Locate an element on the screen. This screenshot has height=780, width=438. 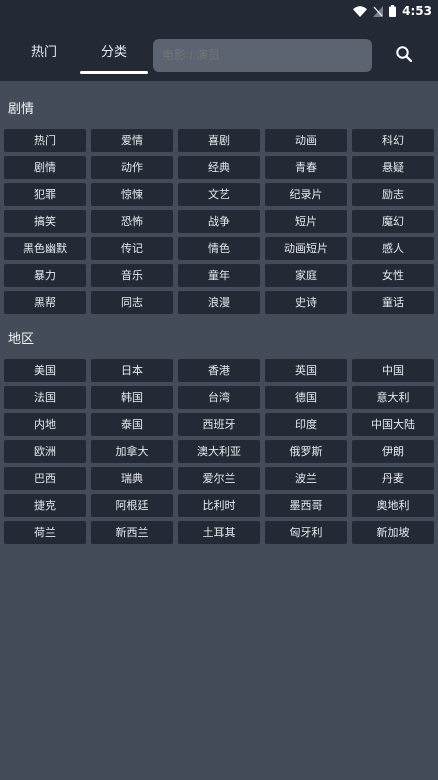
region-chip: 荷兰 is located at coordinates (45, 532).